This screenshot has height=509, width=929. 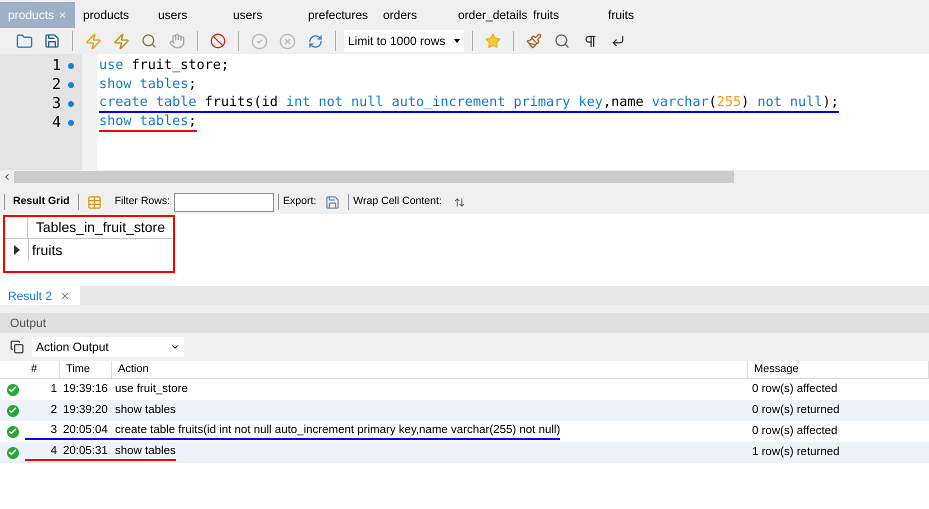 I want to click on line-number: 3, so click(x=56, y=103).